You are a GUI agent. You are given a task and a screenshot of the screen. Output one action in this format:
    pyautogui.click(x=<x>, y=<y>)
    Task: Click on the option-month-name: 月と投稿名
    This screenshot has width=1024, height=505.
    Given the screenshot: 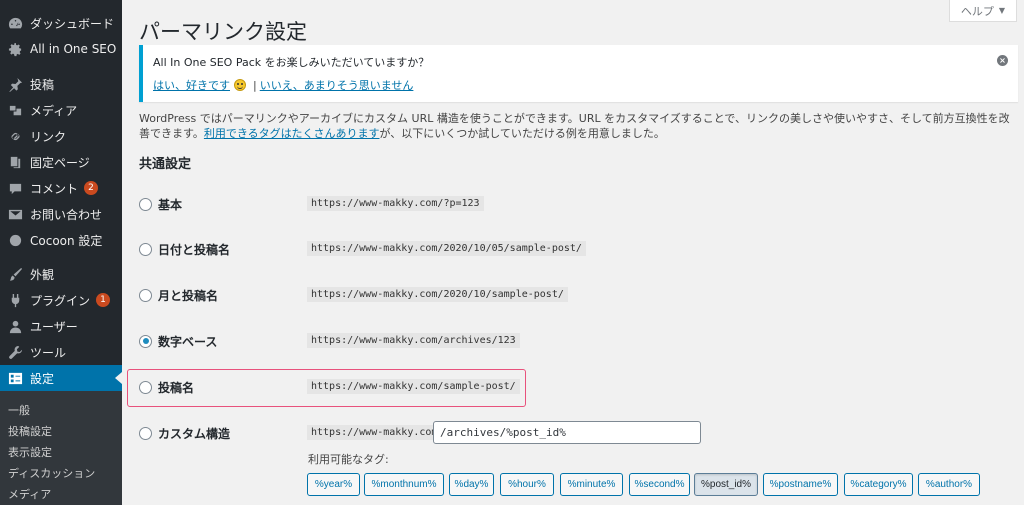 What is the action you would take?
    pyautogui.click(x=178, y=295)
    